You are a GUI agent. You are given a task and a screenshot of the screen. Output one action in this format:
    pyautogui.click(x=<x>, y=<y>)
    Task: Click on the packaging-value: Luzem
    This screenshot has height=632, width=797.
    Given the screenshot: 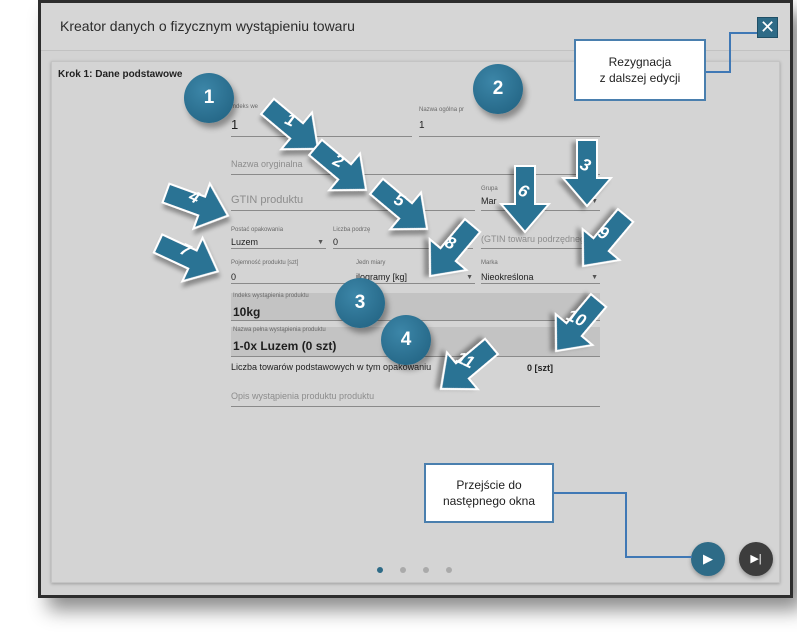 What is the action you would take?
    pyautogui.click(x=245, y=242)
    